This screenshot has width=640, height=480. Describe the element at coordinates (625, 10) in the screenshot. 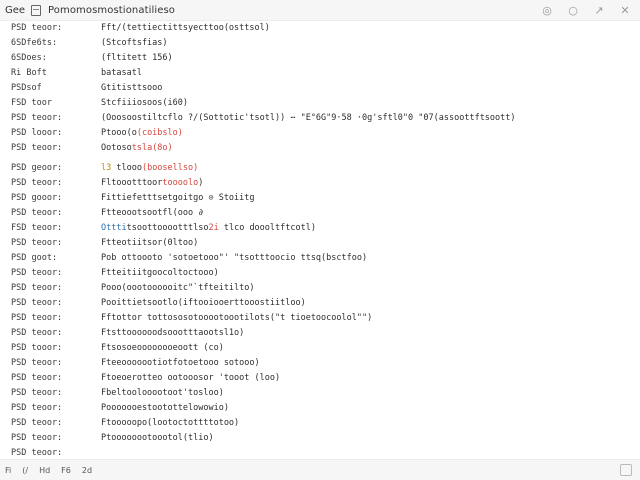

I see `close-icon: ✕` at that location.